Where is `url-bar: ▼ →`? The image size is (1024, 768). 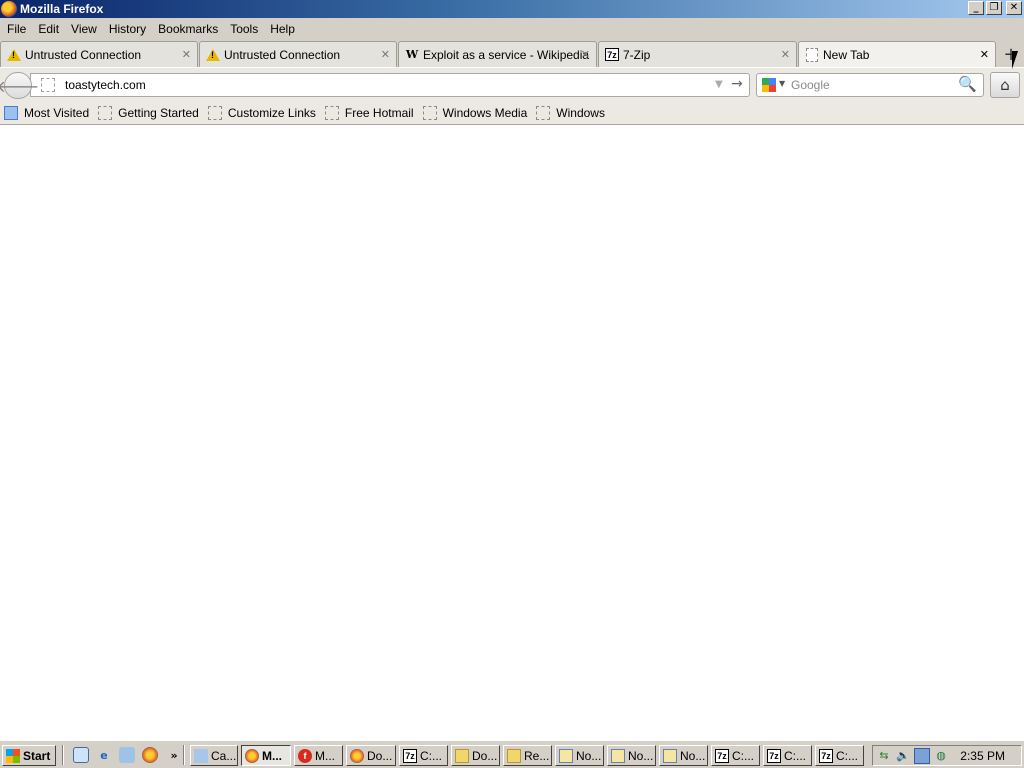
url-bar: ▼ → is located at coordinates (390, 85).